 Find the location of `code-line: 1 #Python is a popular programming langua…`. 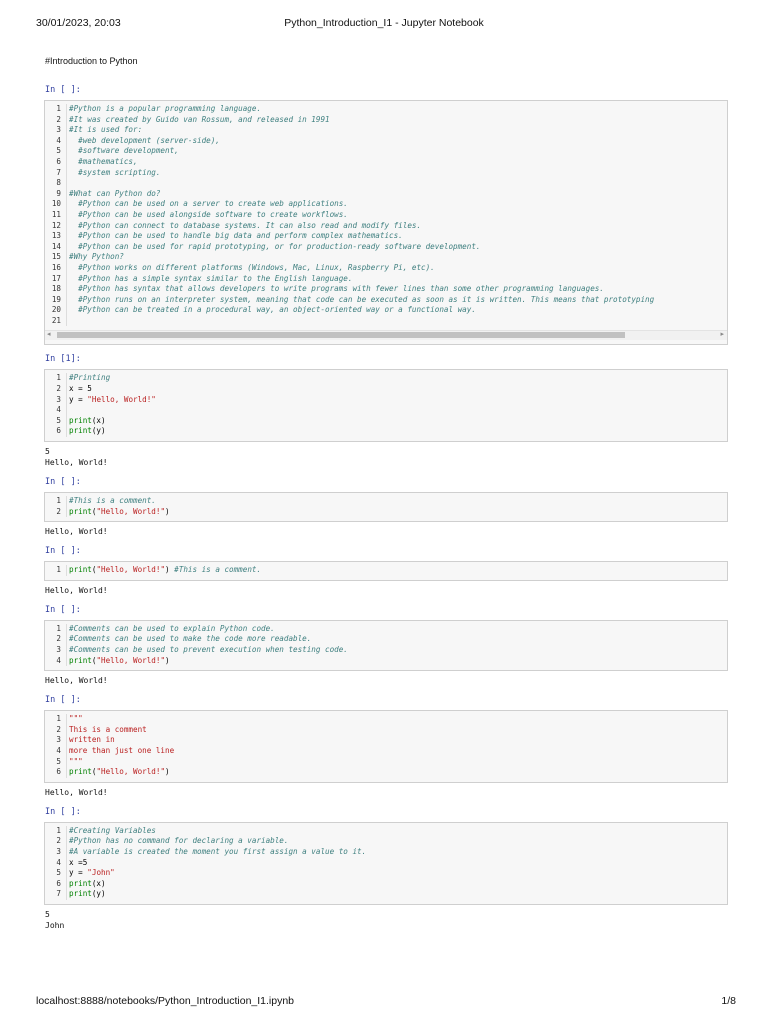

code-line: 1 #Python is a popular programming langua… is located at coordinates (386, 109).